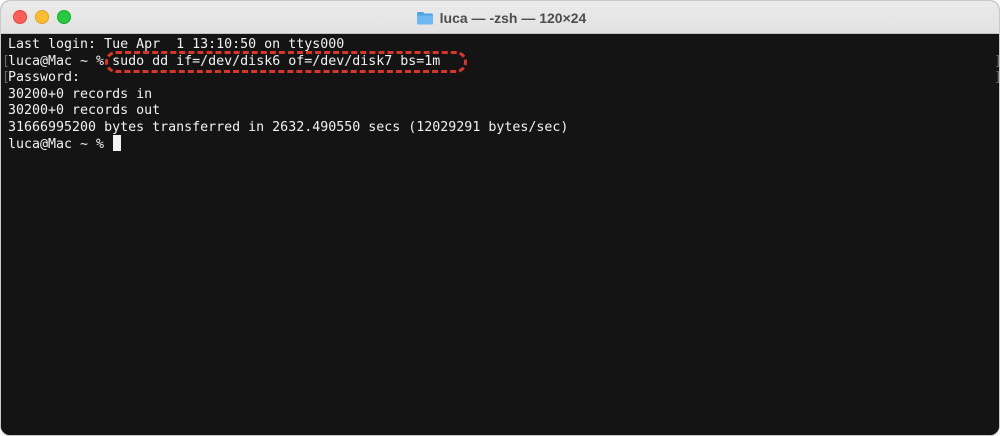  I want to click on window-title: luca — -zsh — 120×24, so click(513, 17).